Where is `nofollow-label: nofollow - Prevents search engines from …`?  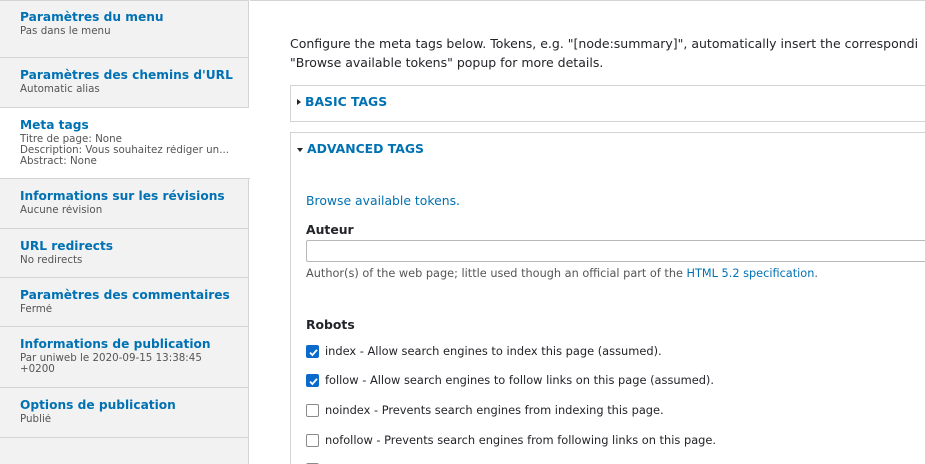
nofollow-label: nofollow - Prevents search engines from … is located at coordinates (521, 440).